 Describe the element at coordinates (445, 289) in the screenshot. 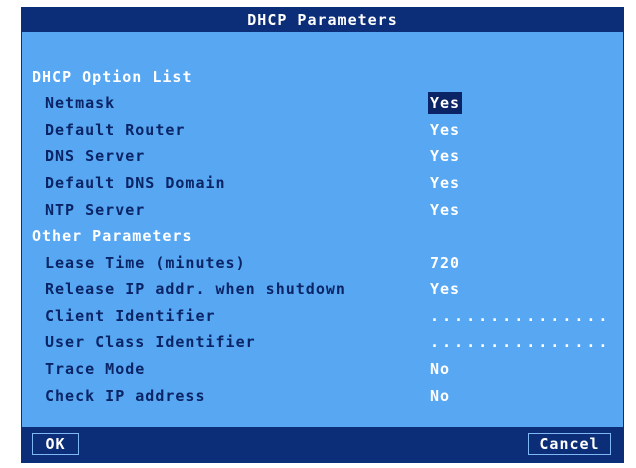

I see `value-release-ip: Yes` at that location.